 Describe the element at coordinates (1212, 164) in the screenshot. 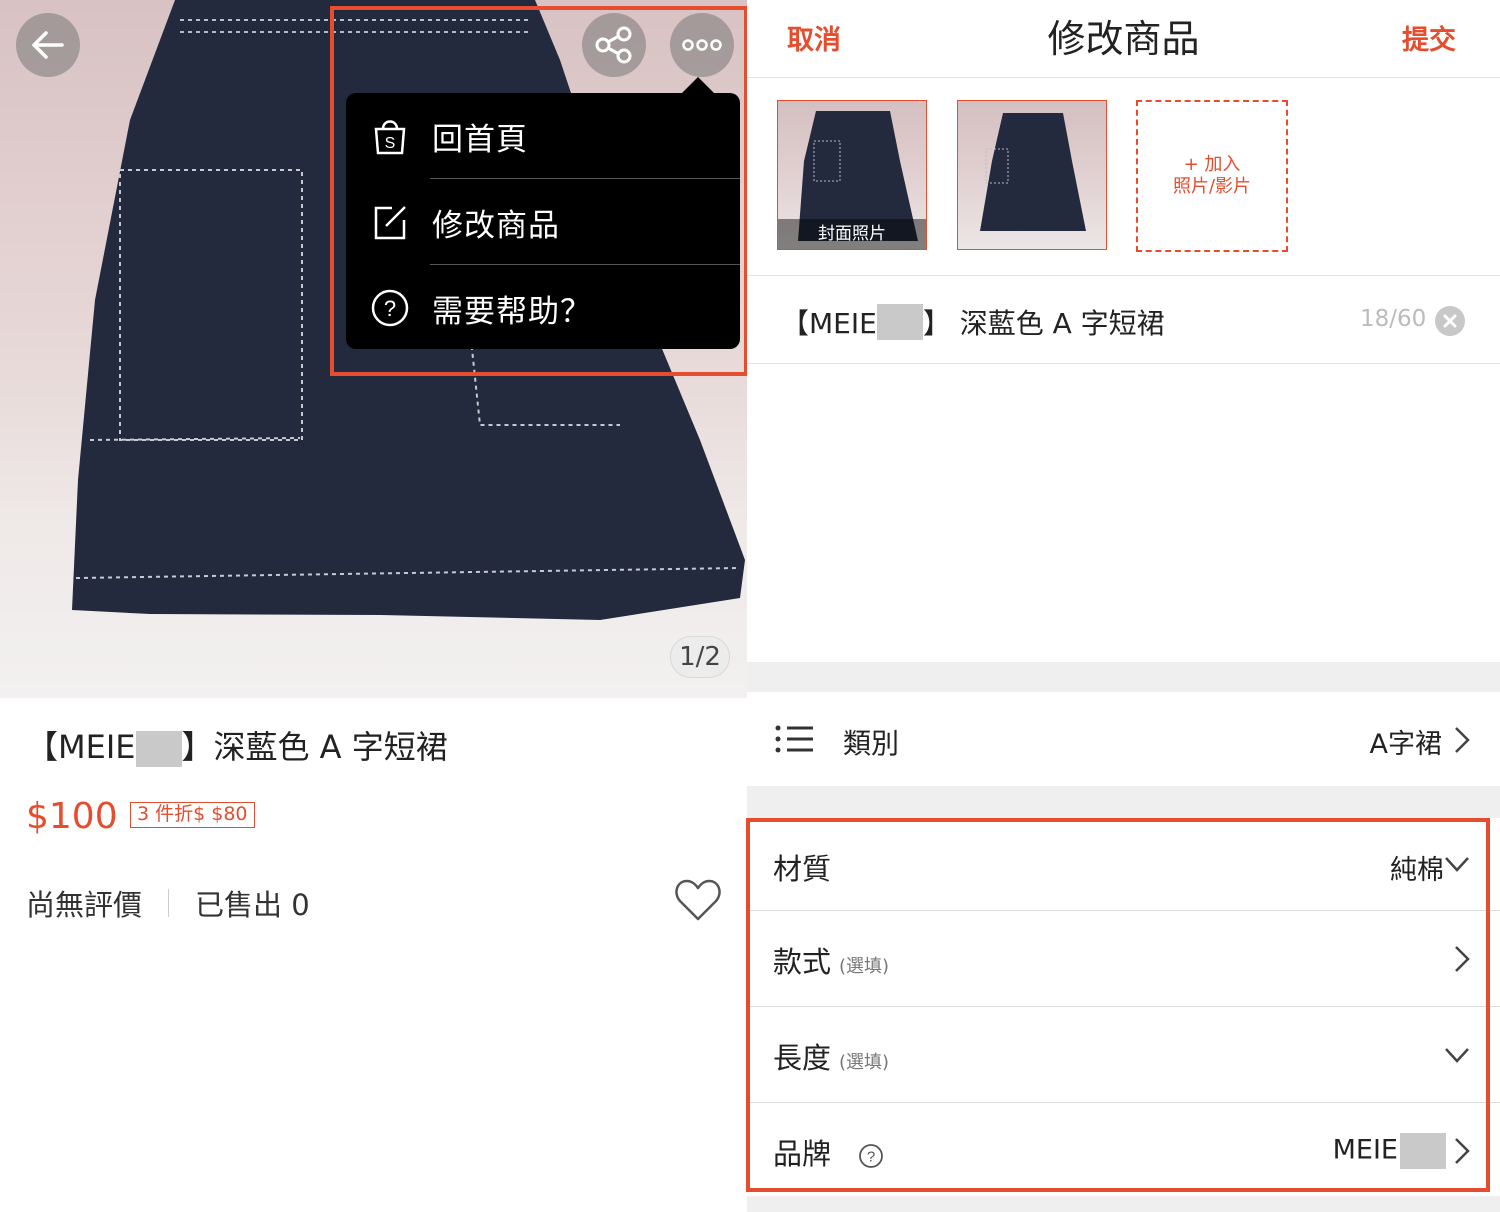

I see `add-photo-label: + 加入` at that location.